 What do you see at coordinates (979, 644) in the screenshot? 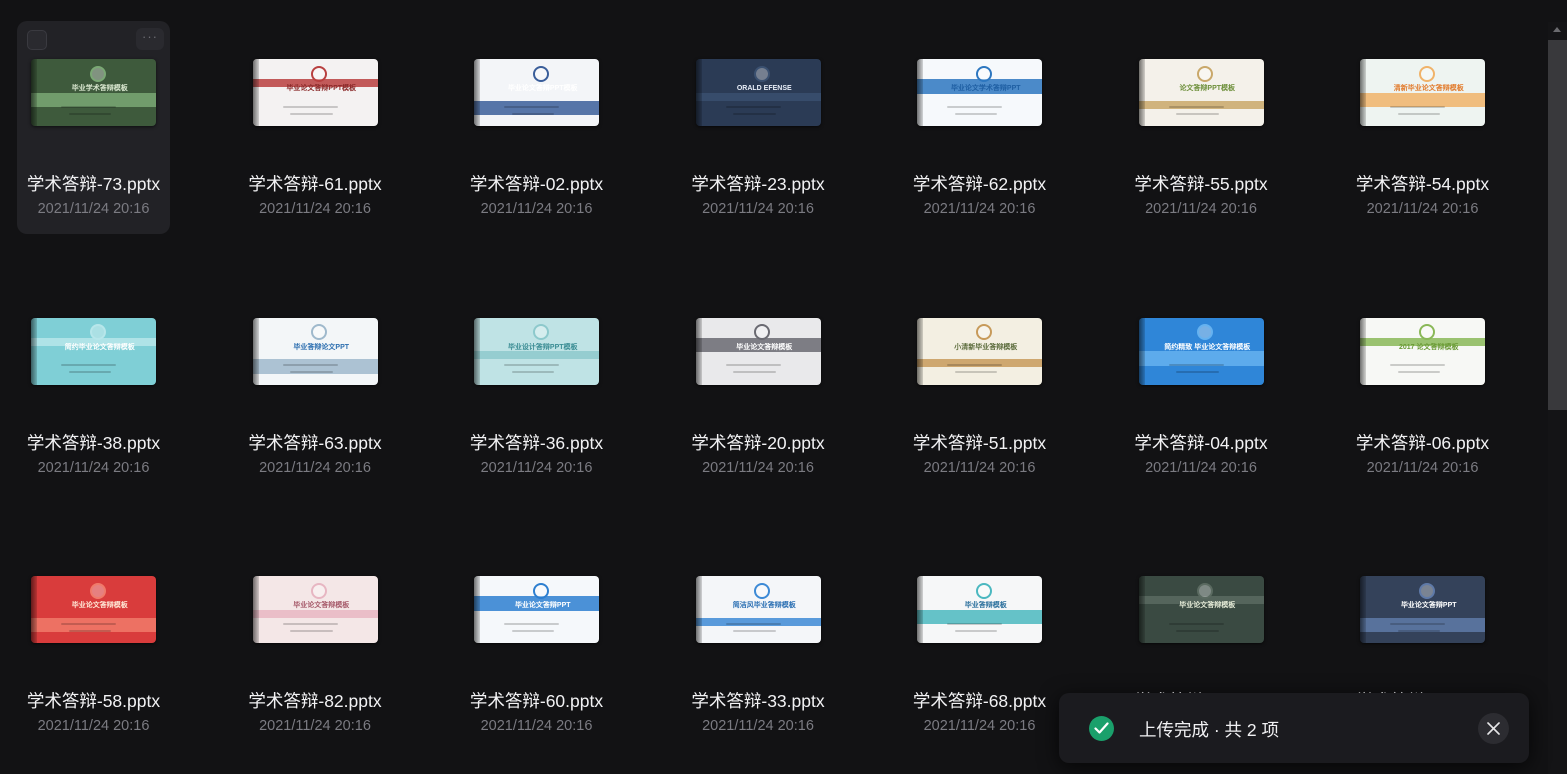
I see `file-tile: ···毕业答辩模板学术答辩-68.pptx2021/11/24 20:16` at bounding box center [979, 644].